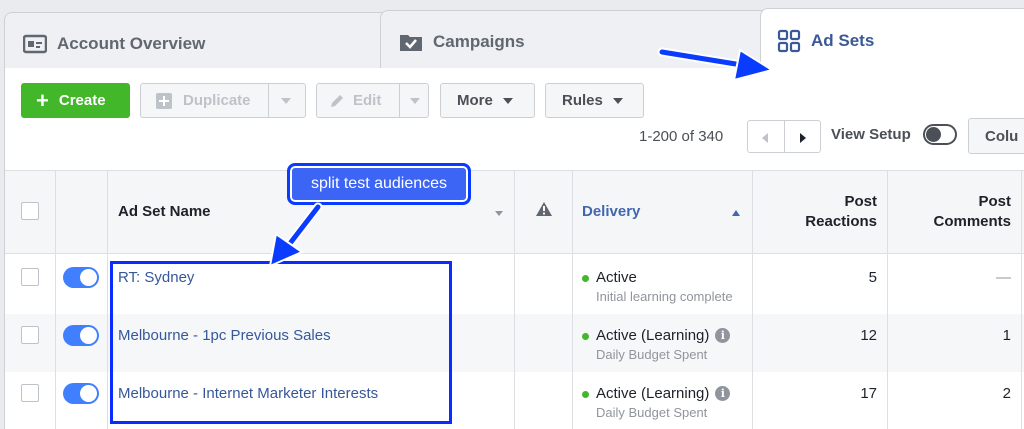  I want to click on header-delivery: Delivery, so click(611, 211).